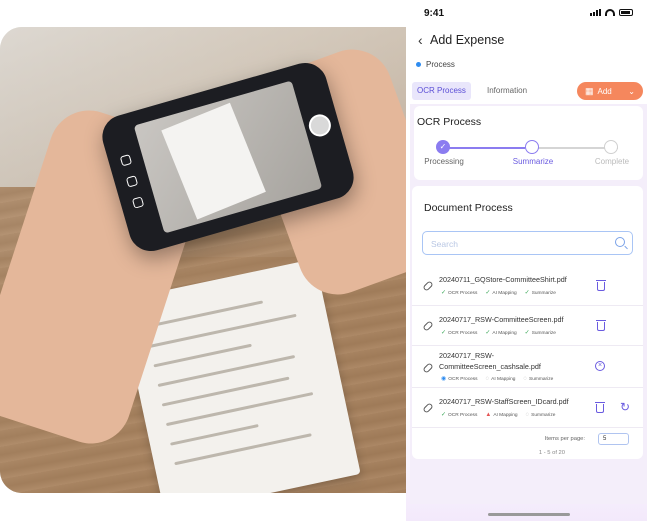 The width and height of the screenshot is (647, 521). What do you see at coordinates (595, 12) in the screenshot?
I see `signal-icon` at bounding box center [595, 12].